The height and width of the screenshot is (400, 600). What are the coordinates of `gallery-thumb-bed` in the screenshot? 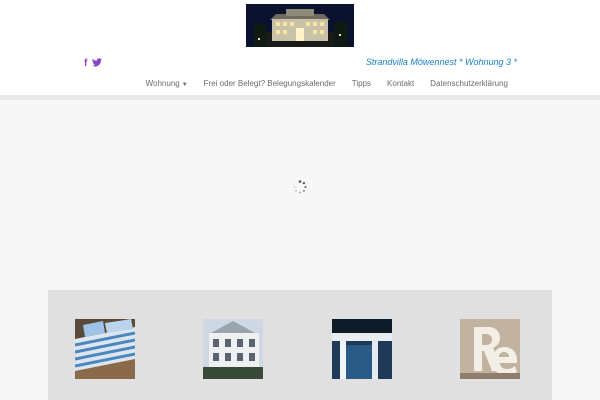 It's located at (105, 349).